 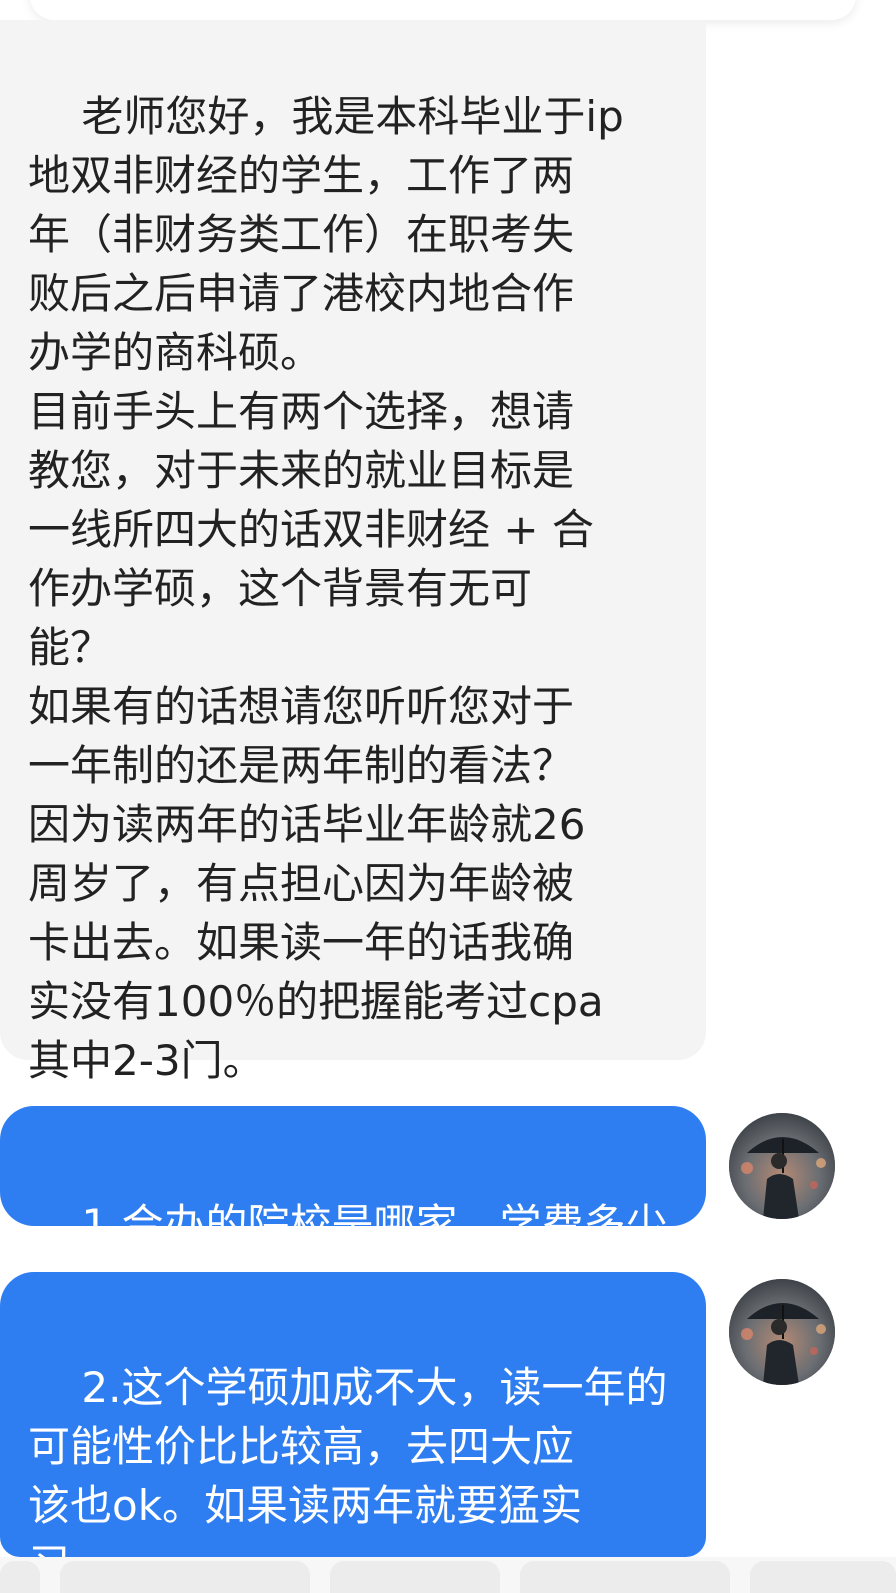 What do you see at coordinates (353, 1177) in the screenshot?
I see `outgoing-message-bubble-1: 1.合办的院校是哪家，学费多少` at bounding box center [353, 1177].